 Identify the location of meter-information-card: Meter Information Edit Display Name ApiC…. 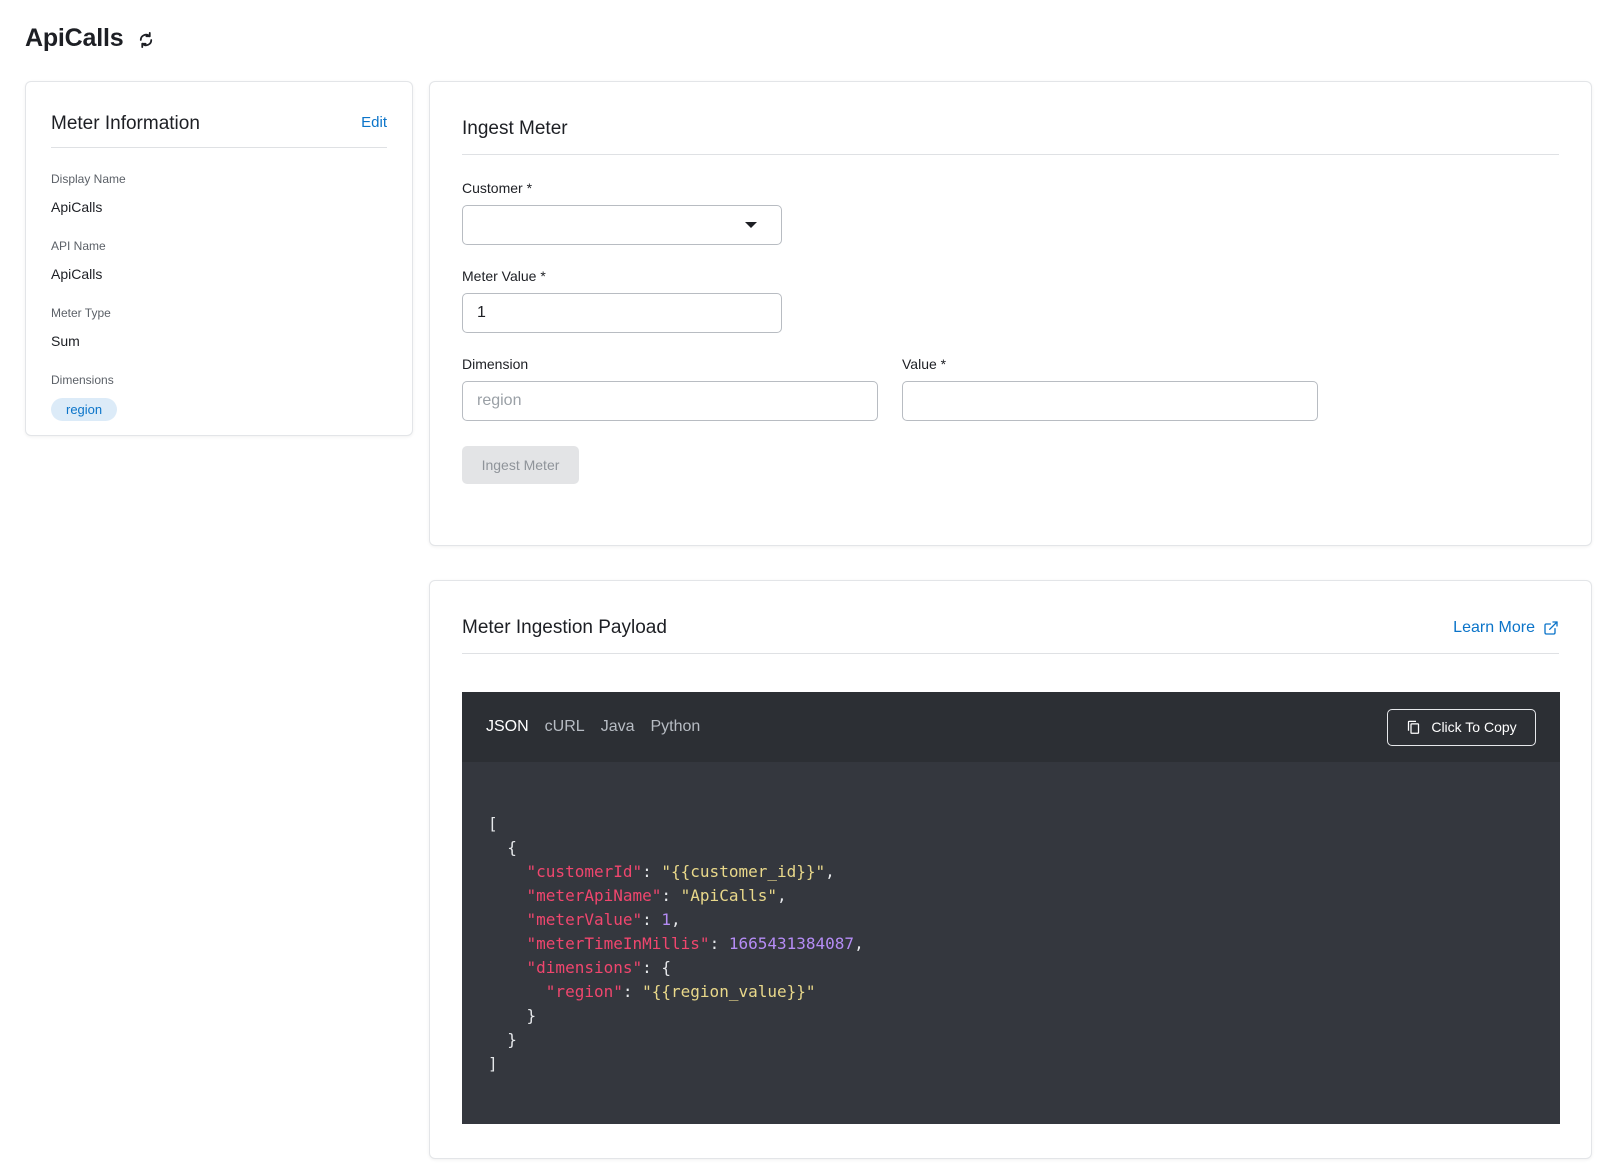
(219, 258).